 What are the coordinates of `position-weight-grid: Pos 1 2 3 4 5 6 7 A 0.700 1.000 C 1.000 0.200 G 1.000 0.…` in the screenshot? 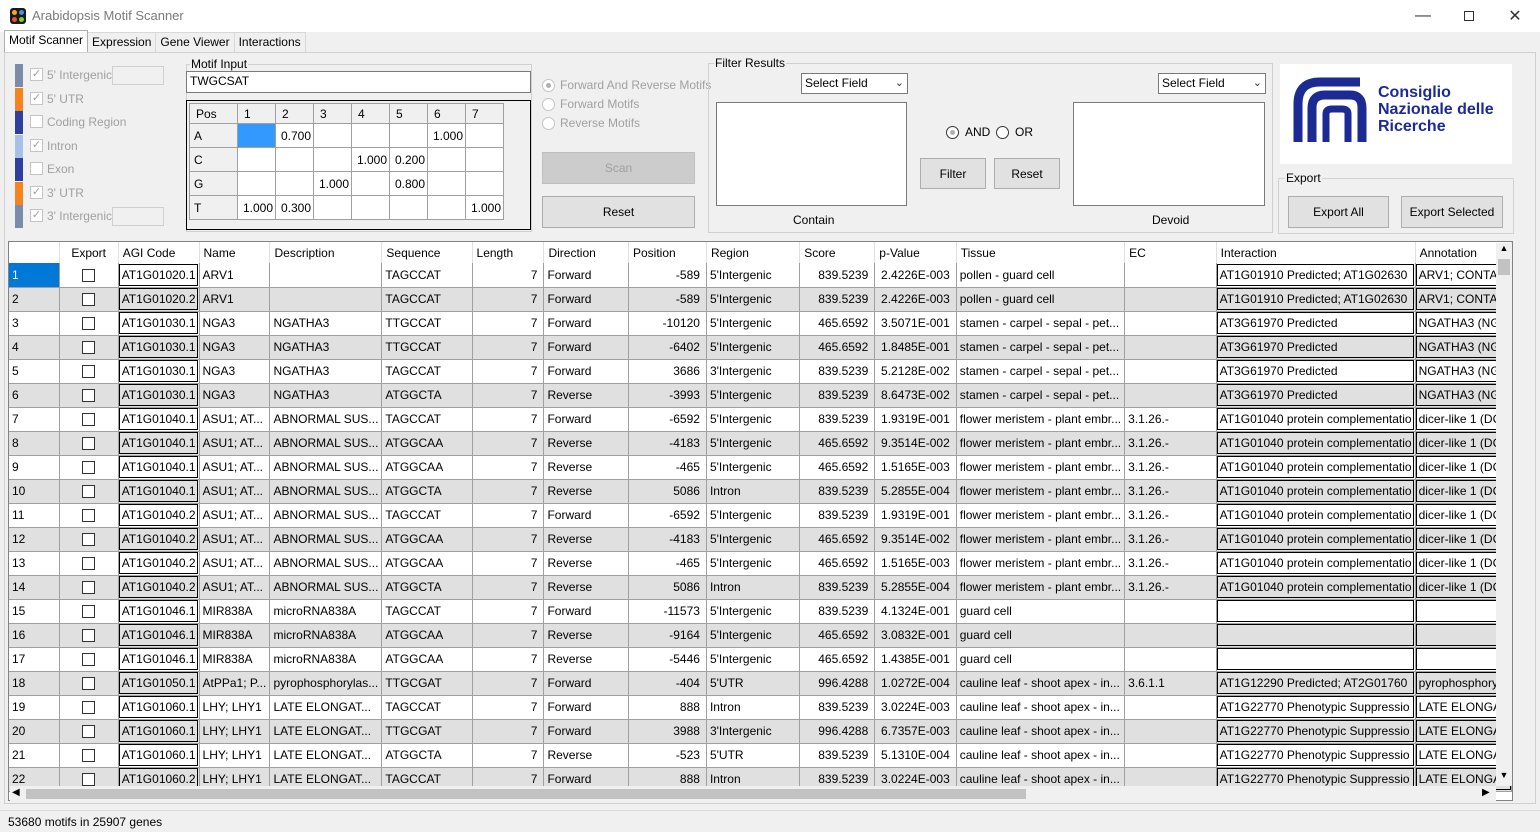 It's located at (358, 165).